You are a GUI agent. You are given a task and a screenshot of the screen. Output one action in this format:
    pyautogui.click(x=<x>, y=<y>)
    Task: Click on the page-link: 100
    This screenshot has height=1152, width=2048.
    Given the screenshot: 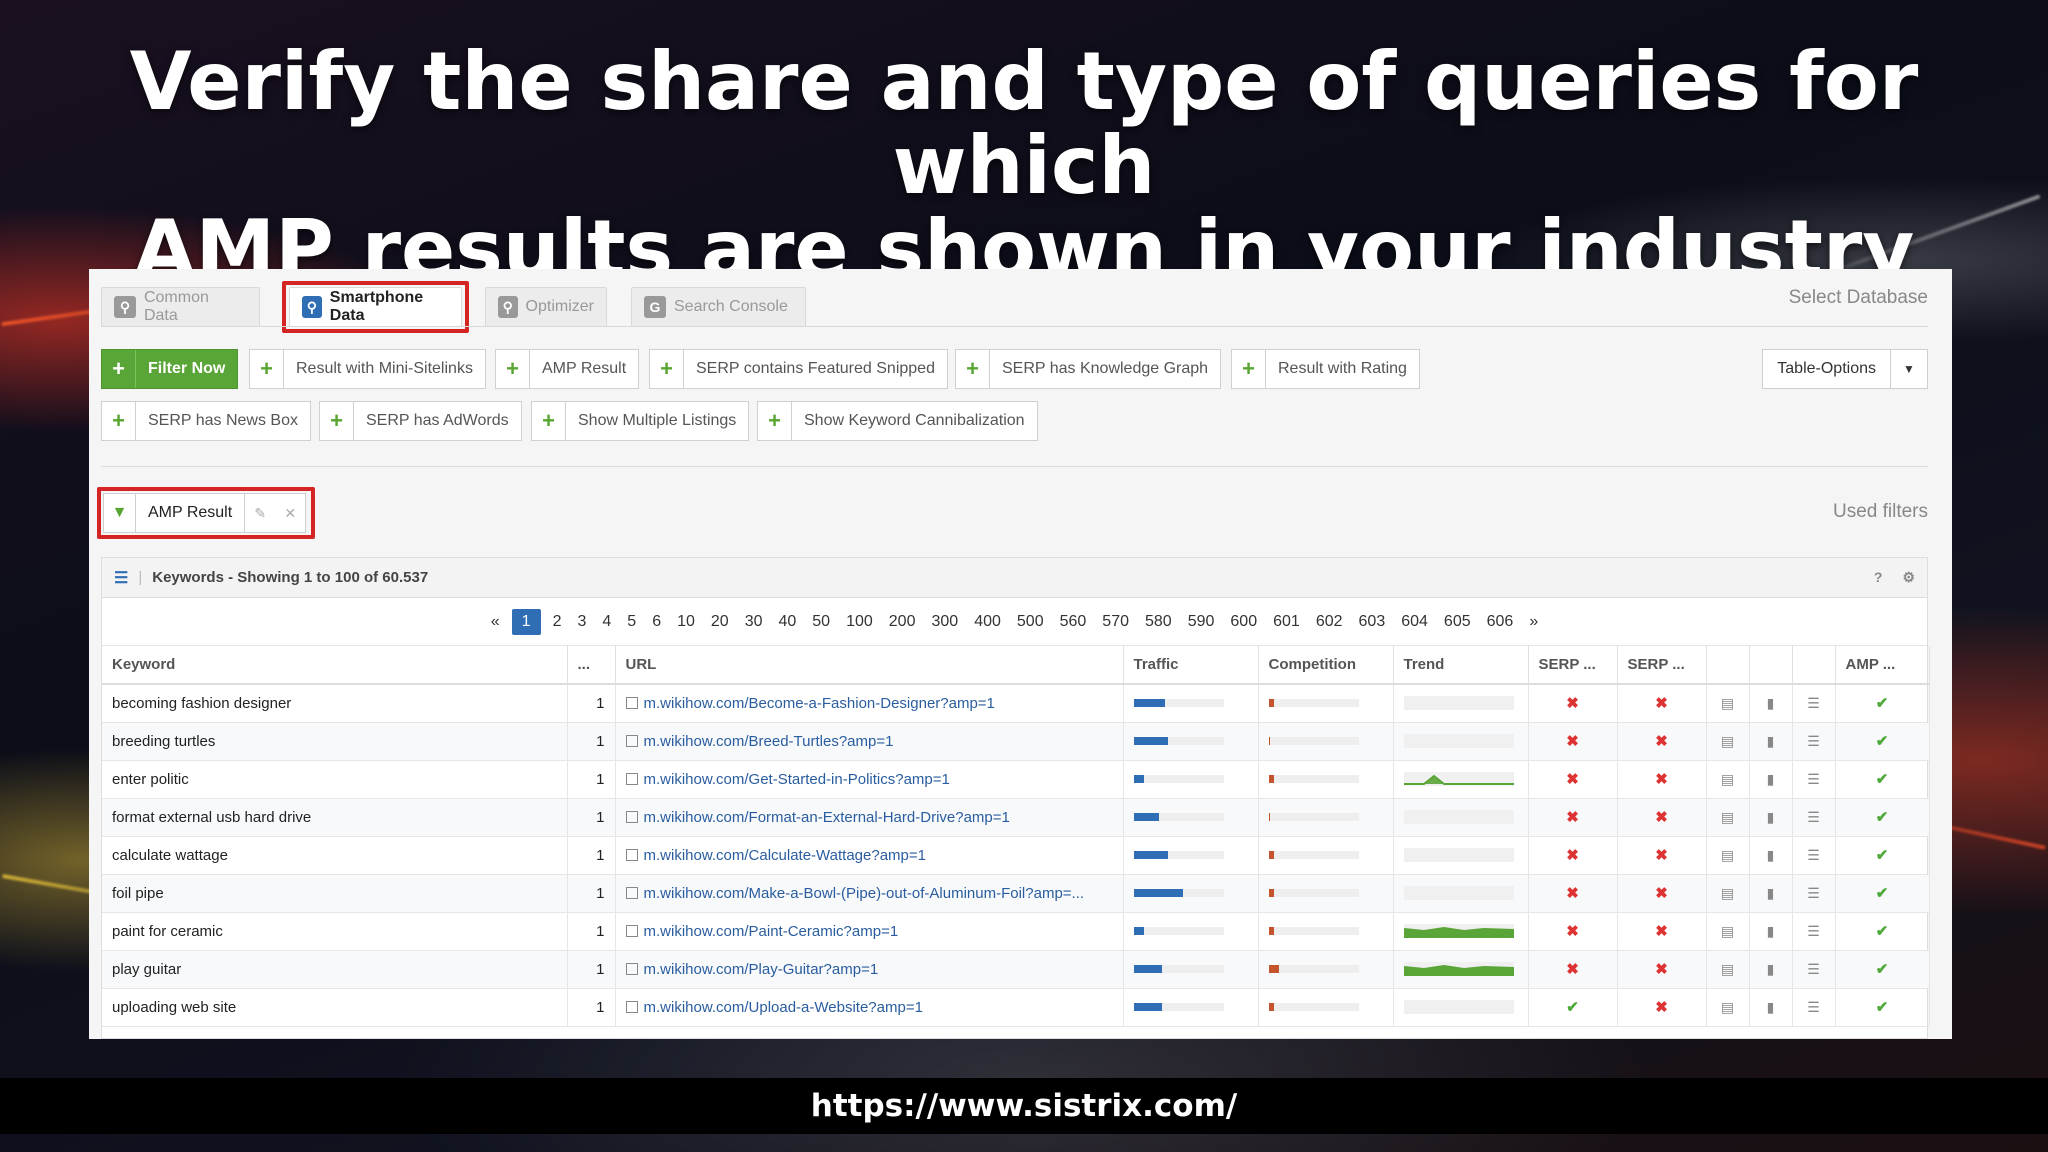 What is the action you would take?
    pyautogui.click(x=859, y=622)
    